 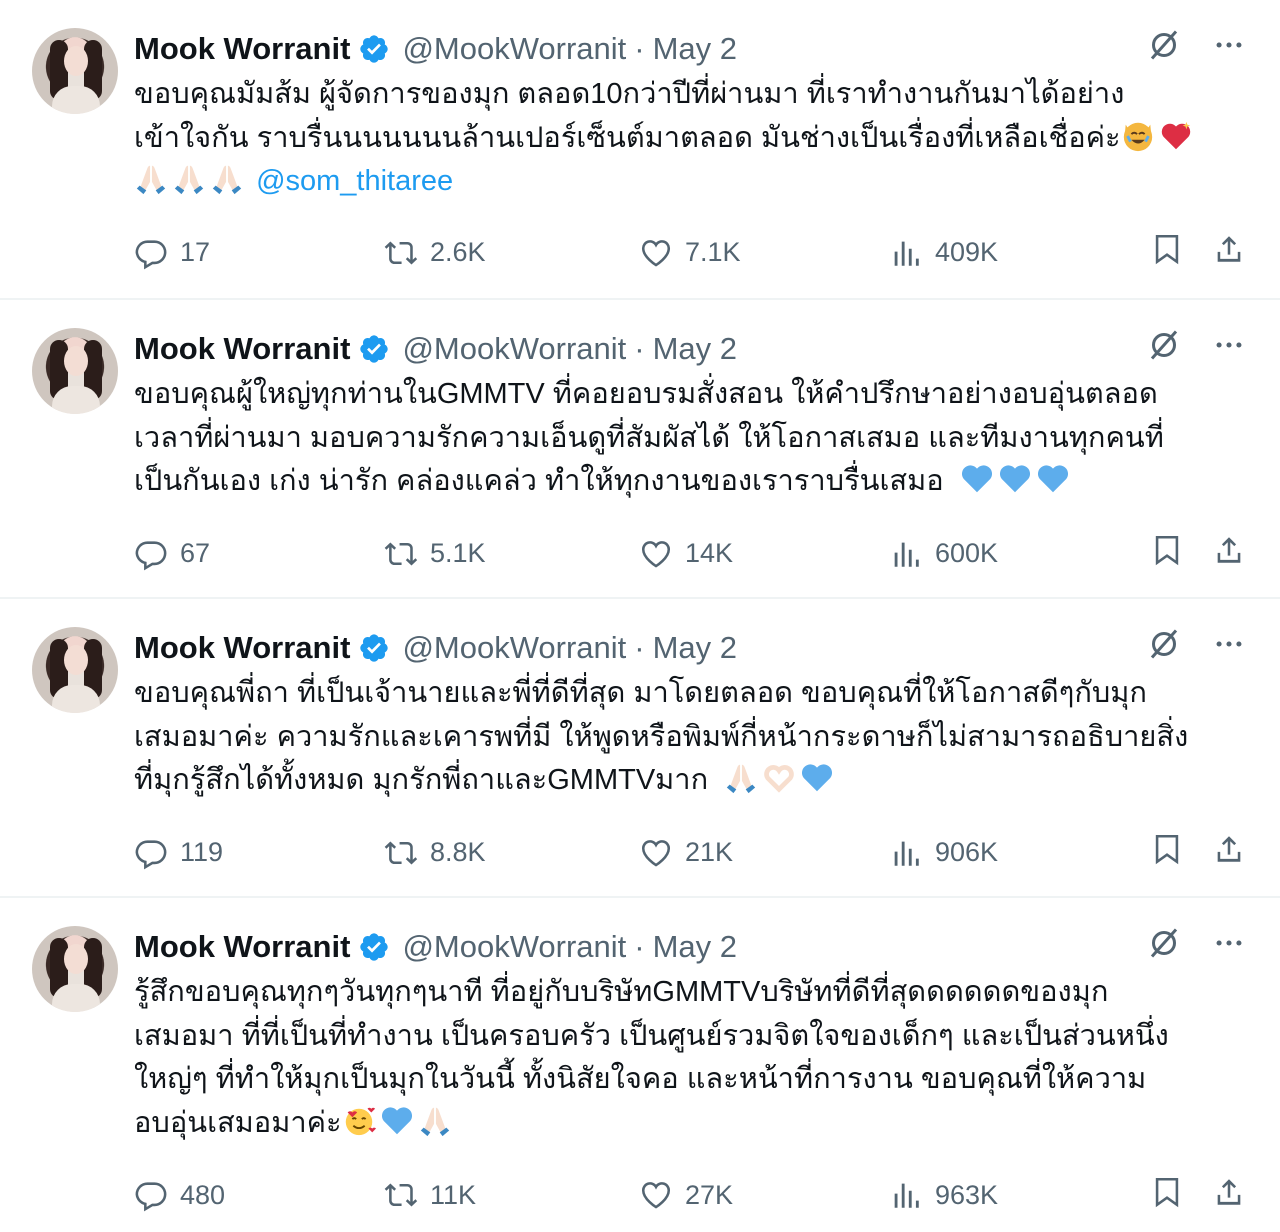 What do you see at coordinates (259, 253) in the screenshot?
I see `reply-button: 17` at bounding box center [259, 253].